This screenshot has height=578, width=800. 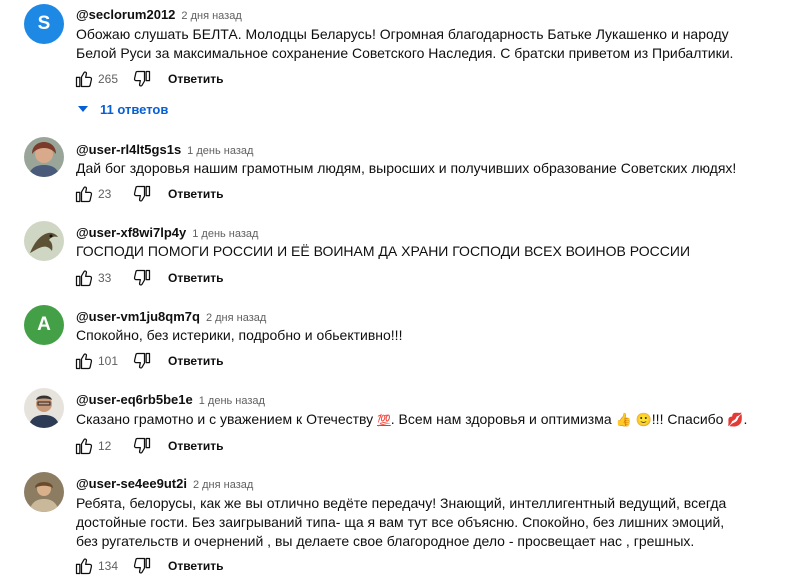 What do you see at coordinates (105, 446) in the screenshot?
I see `like-count: 12` at bounding box center [105, 446].